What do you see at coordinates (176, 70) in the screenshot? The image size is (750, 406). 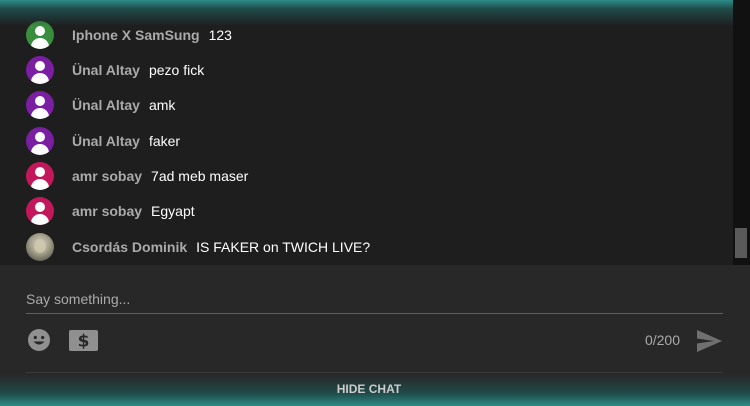 I see `message-text: pezo fick` at bounding box center [176, 70].